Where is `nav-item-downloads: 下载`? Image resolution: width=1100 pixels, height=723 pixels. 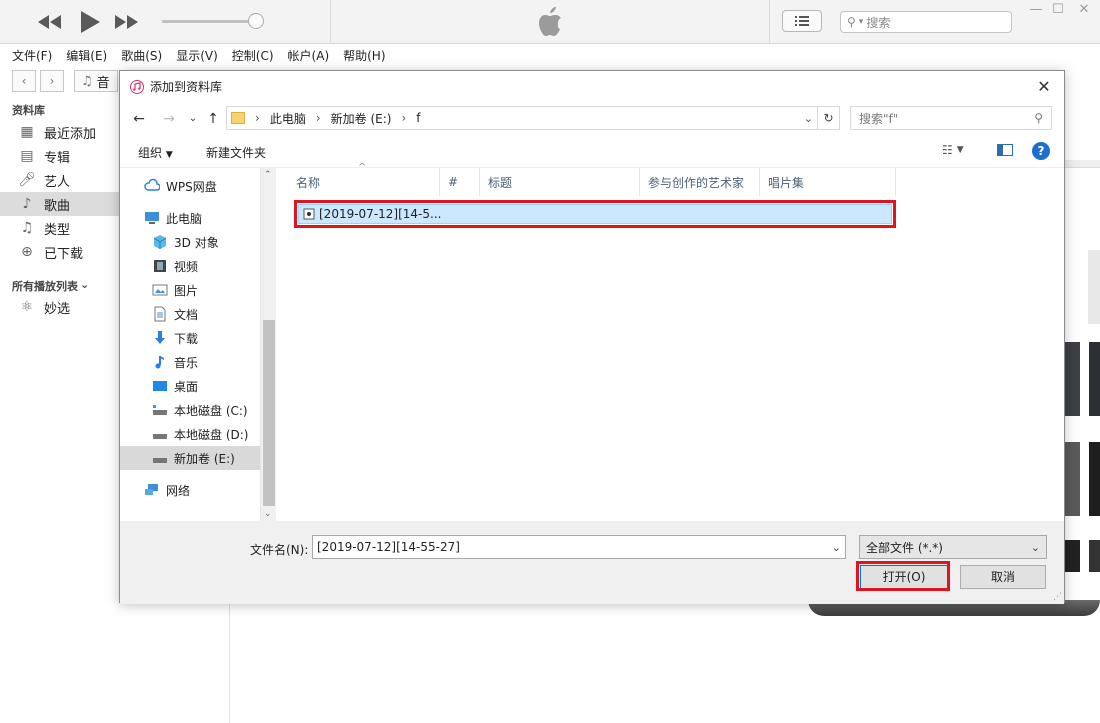
nav-item-downloads: 下载 is located at coordinates (190, 338).